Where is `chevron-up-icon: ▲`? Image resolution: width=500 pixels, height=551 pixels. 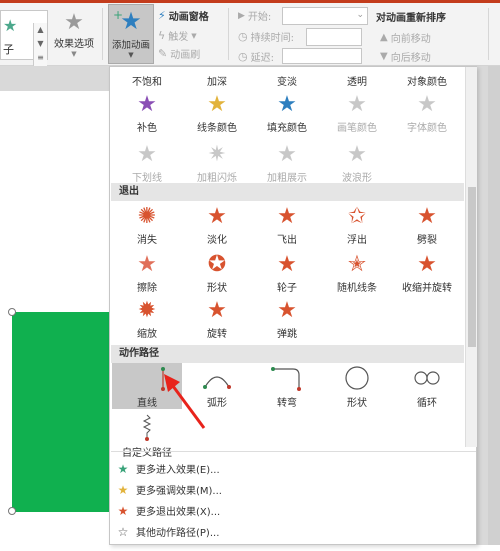
chevron-up-icon: ▲ is located at coordinates (40, 30).